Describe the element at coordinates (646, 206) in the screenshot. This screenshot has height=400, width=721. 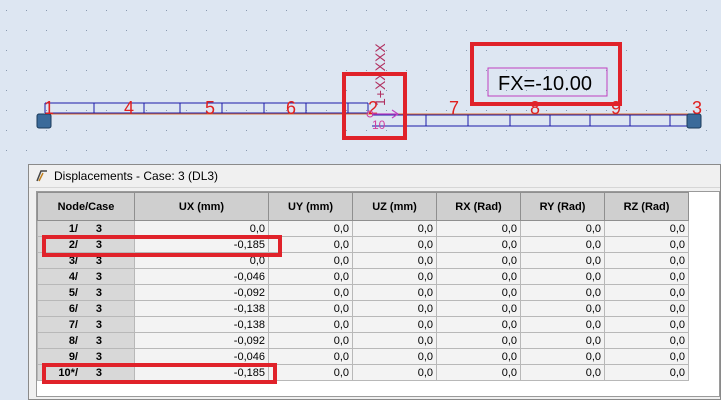
I see `col-header-rz: RZ (Rad)` at that location.